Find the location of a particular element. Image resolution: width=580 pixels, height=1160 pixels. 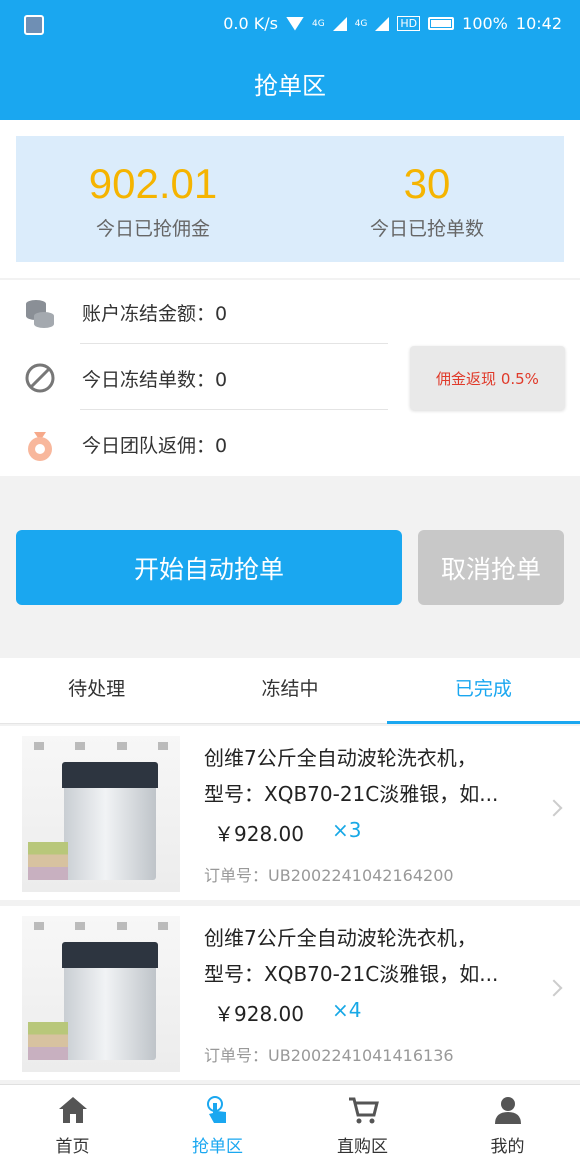

net-label-2: 4G is located at coordinates (361, 23).